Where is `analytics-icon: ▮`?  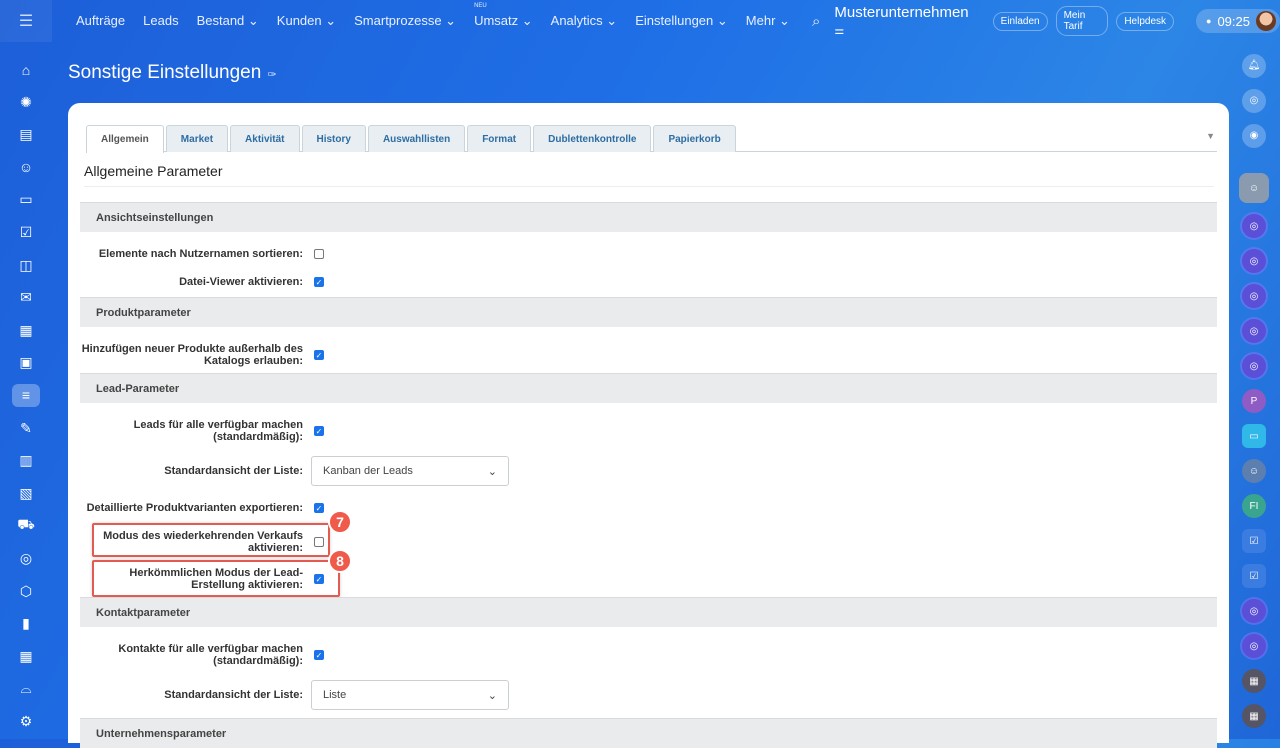 analytics-icon: ▮ is located at coordinates (26, 623).